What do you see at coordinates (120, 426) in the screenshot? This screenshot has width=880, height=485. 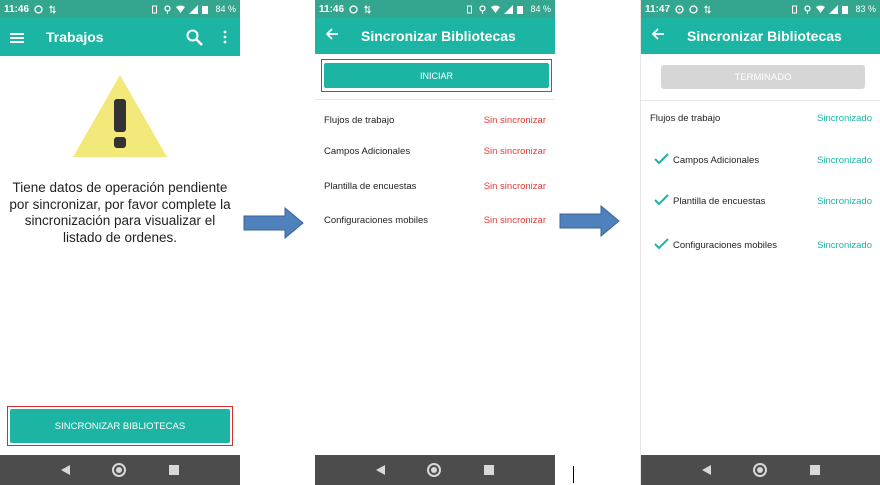 I see `sync-libraries-button: SINCRONIZAR BIBLIOTECAS` at bounding box center [120, 426].